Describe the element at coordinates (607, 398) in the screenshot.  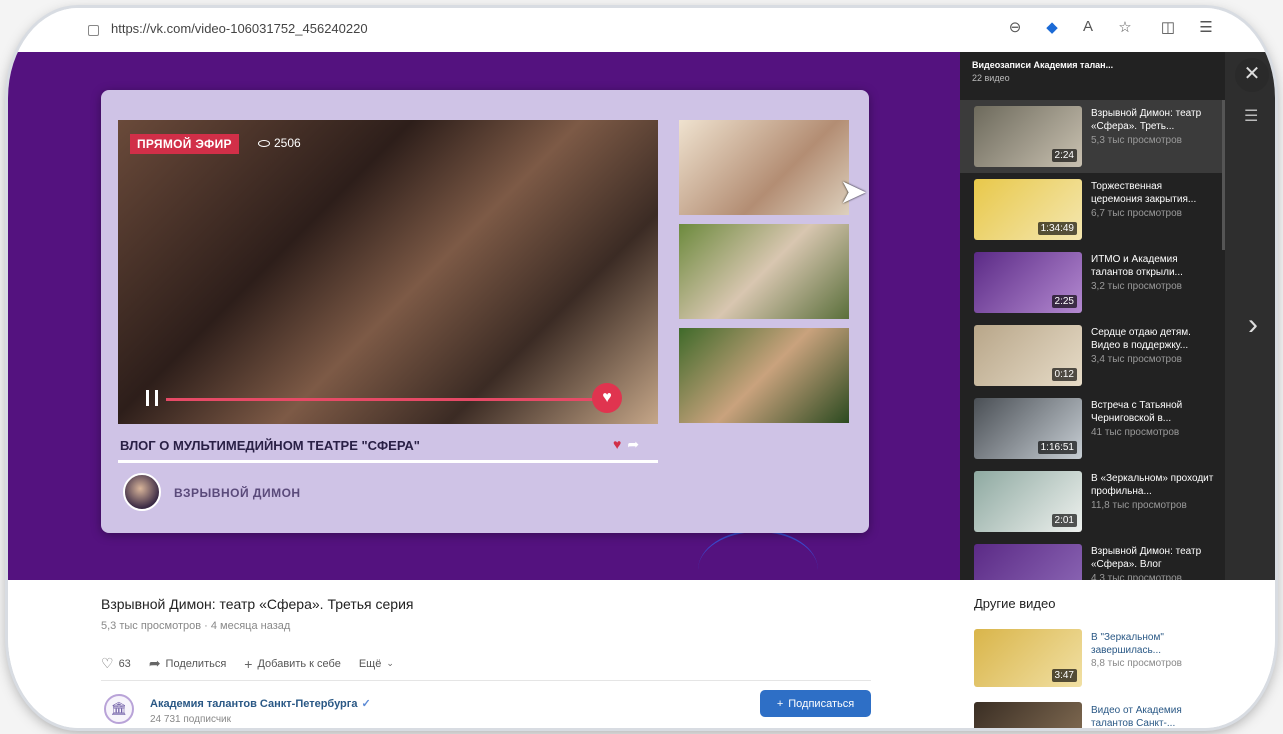
I see `heart-icon: ♥` at that location.